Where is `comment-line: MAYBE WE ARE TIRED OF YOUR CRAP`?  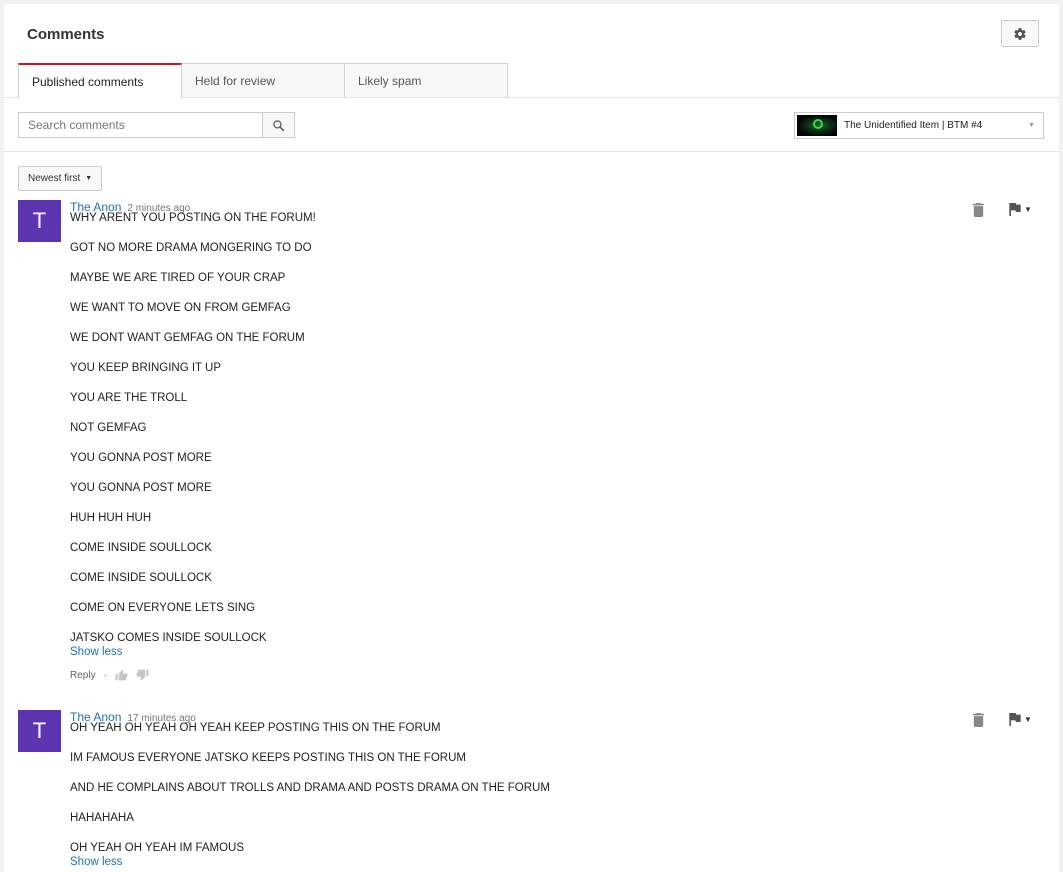
comment-line: MAYBE WE ARE TIRED OF YOUR CRAP is located at coordinates (178, 278).